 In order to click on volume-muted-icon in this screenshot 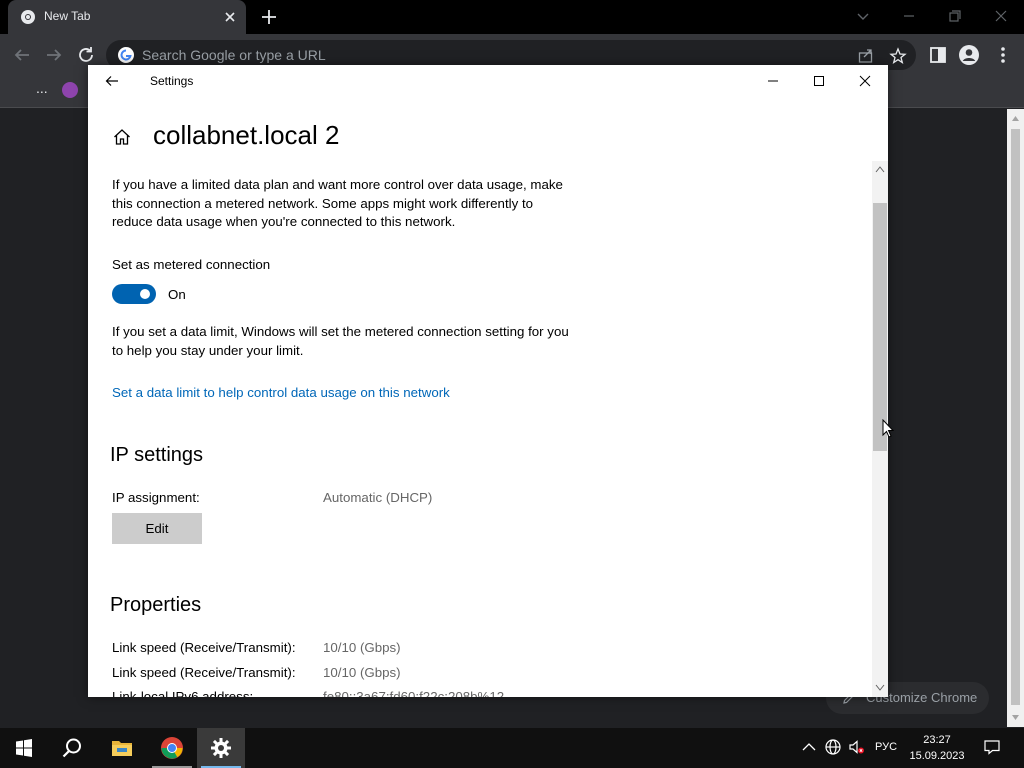, I will do `click(857, 747)`.